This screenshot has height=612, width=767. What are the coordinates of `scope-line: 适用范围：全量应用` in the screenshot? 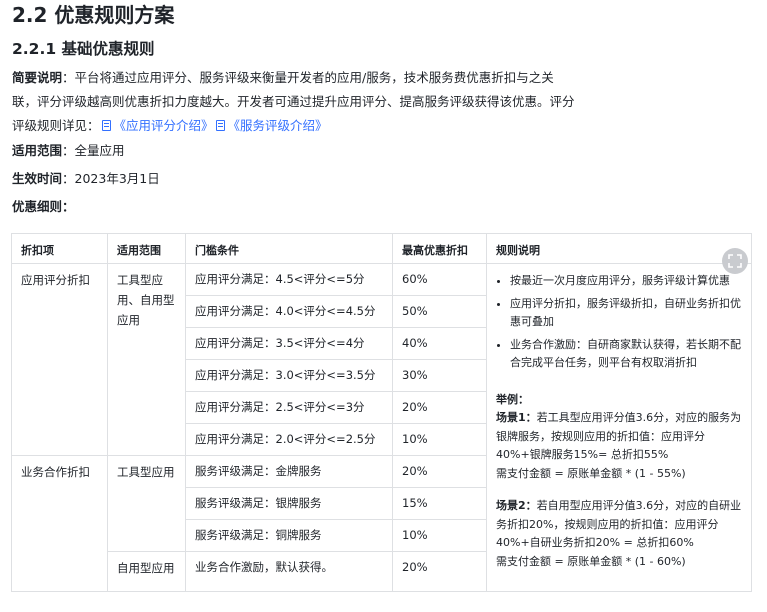 It's located at (68, 151).